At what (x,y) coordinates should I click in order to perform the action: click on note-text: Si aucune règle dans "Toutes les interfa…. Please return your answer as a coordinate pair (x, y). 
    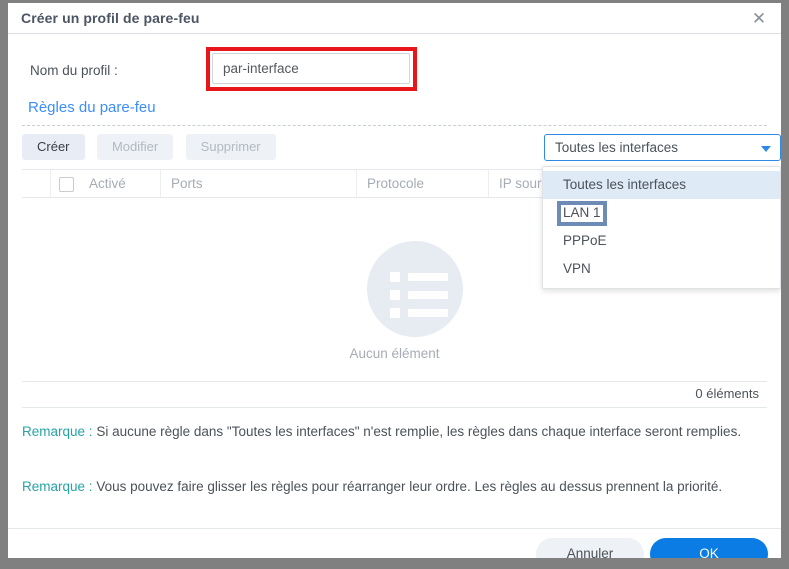
    Looking at the image, I should click on (419, 431).